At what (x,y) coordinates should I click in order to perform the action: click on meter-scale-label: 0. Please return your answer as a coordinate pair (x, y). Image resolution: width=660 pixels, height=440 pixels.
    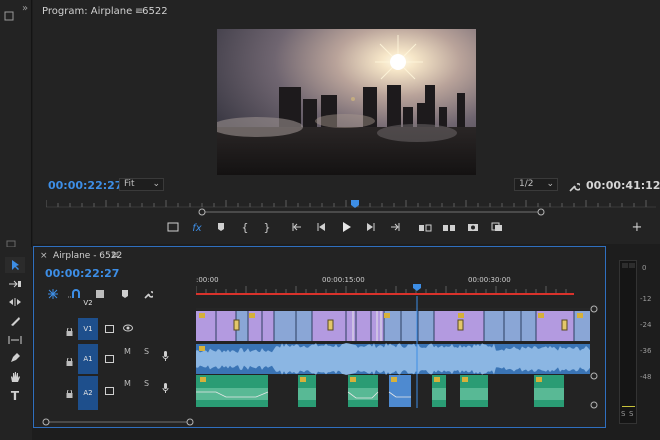
    Looking at the image, I should click on (644, 268).